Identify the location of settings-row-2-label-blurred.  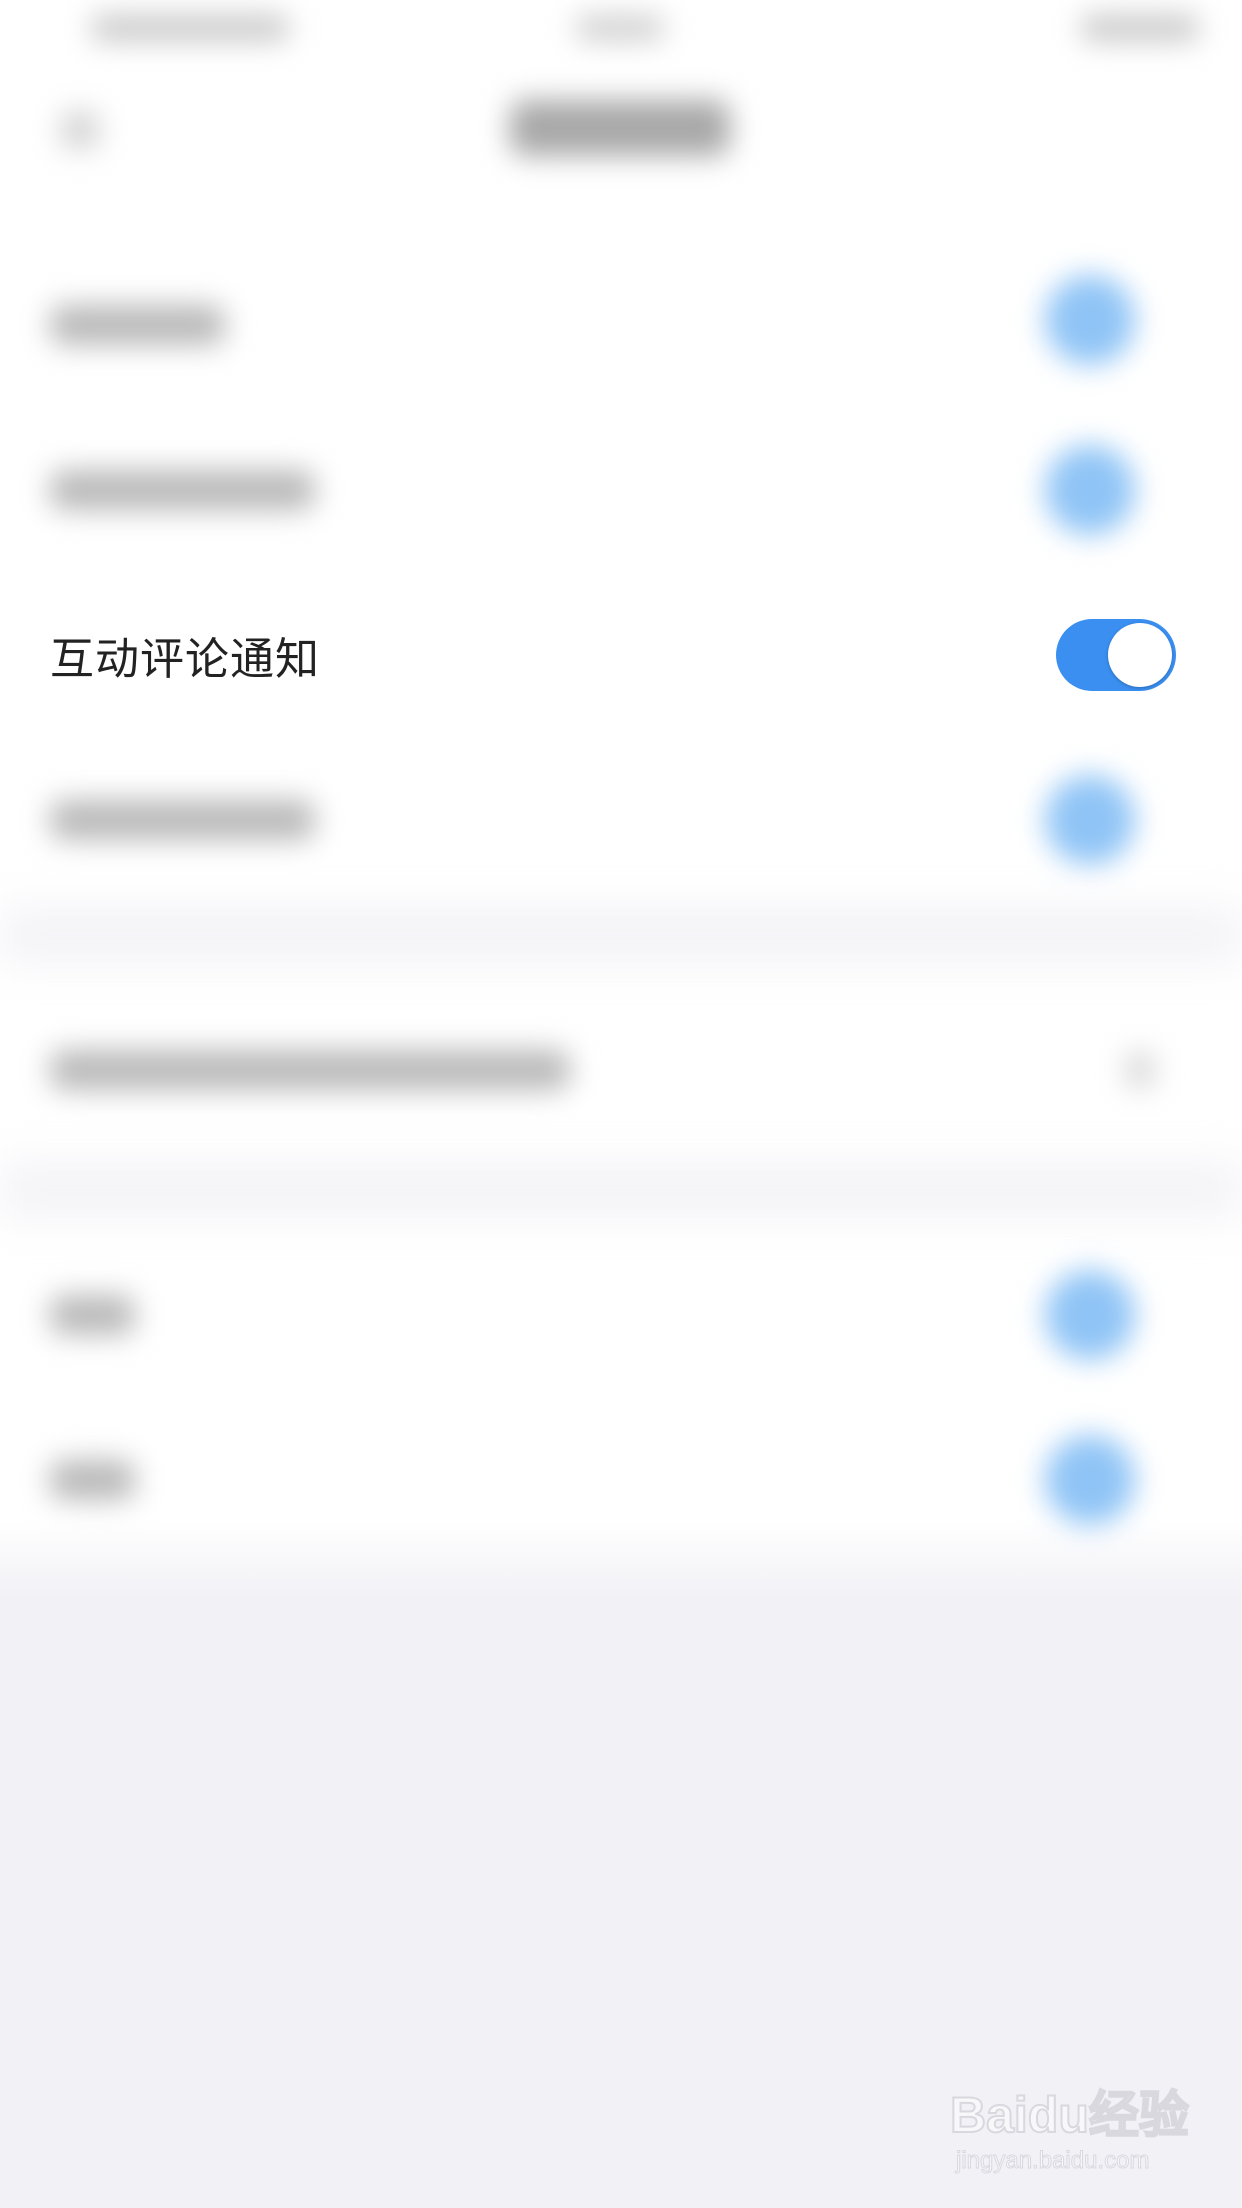
(182, 490).